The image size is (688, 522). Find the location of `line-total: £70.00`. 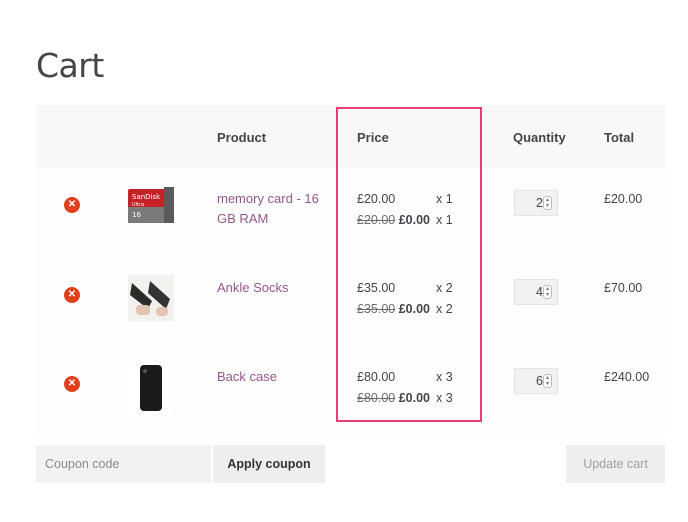

line-total: £70.00 is located at coordinates (623, 288).